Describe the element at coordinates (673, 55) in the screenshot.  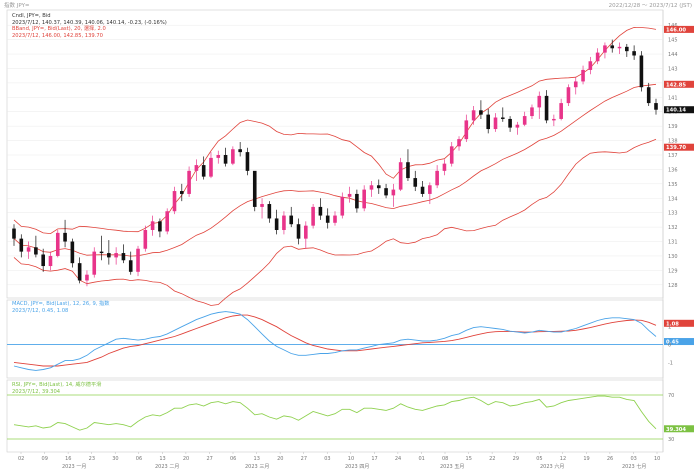
I see `price-tick-label: 144` at that location.